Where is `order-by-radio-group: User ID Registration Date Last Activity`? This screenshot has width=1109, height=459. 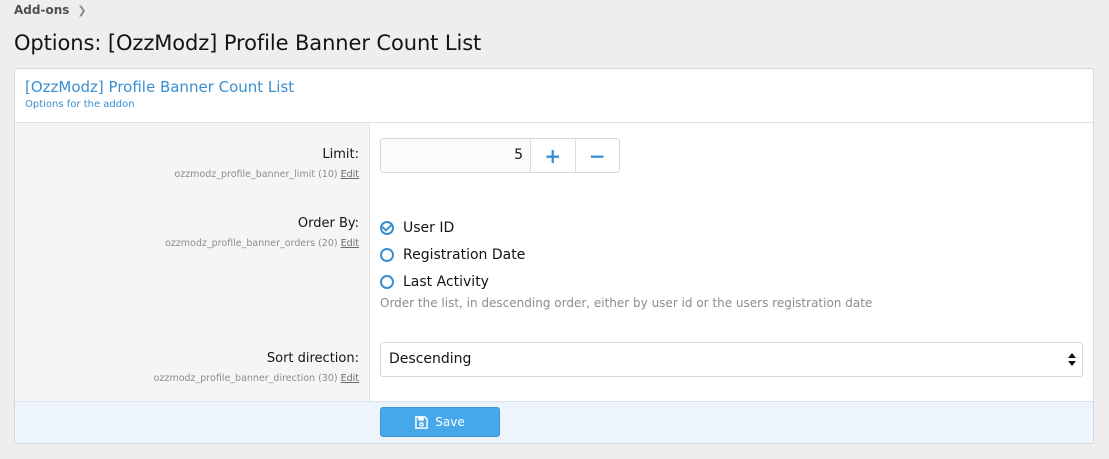 order-by-radio-group: User ID Registration Date Last Activity is located at coordinates (452, 254).